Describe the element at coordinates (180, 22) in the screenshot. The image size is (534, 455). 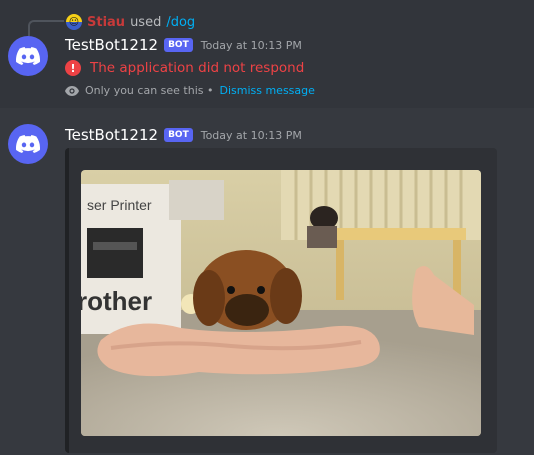
I see `reply-command: /dog` at that location.